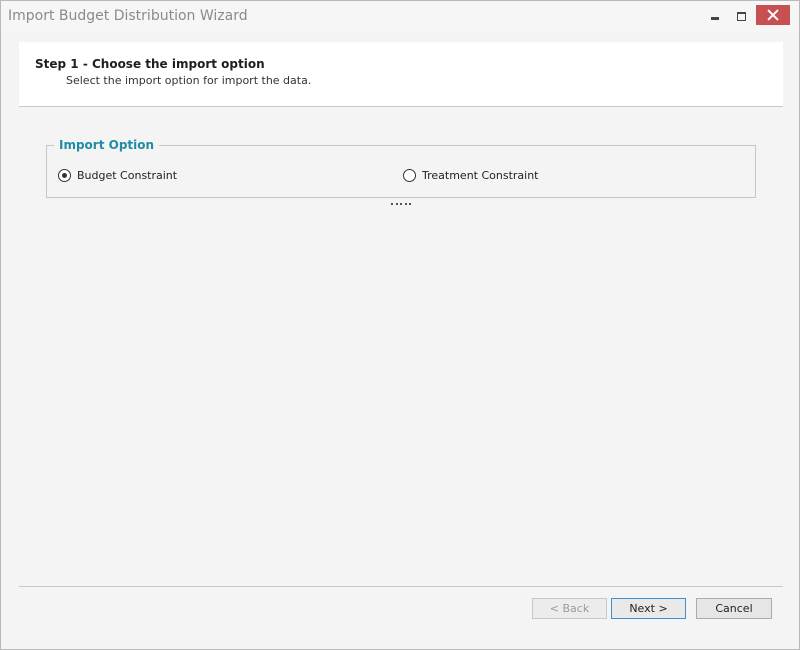 This screenshot has width=800, height=650. What do you see at coordinates (401, 106) in the screenshot?
I see `header-divider` at bounding box center [401, 106].